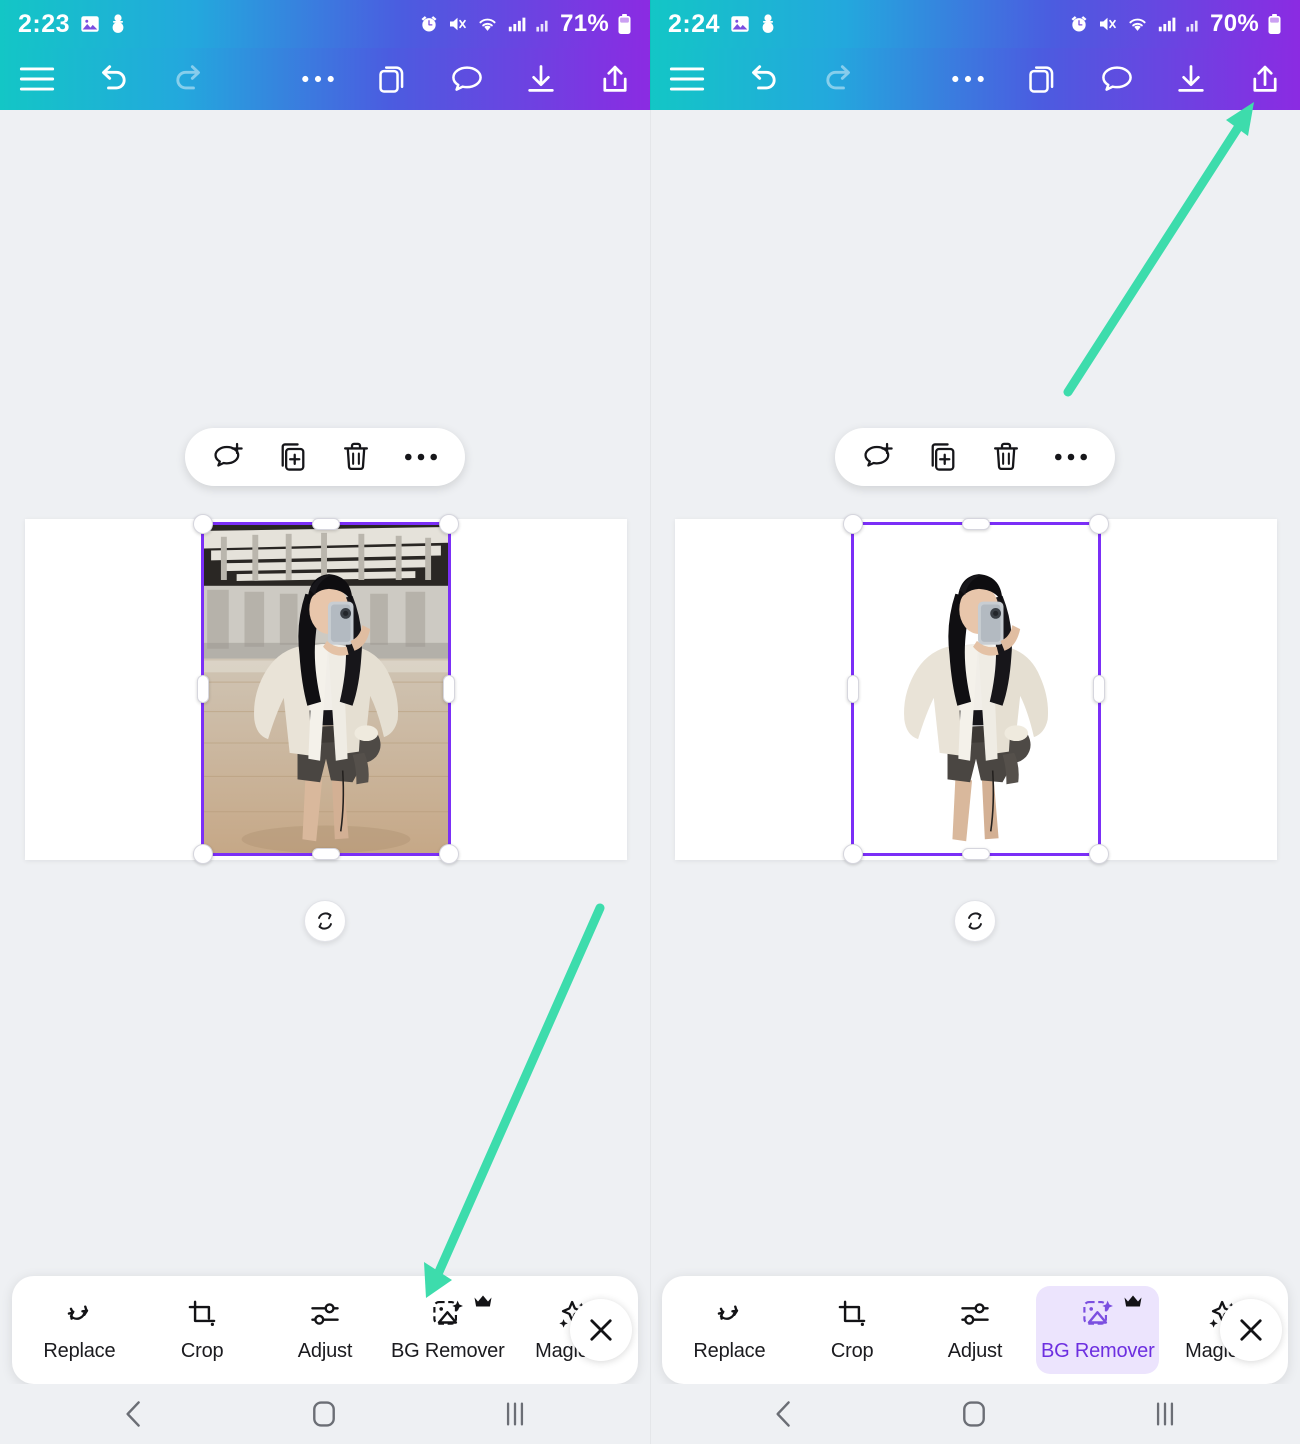 The width and height of the screenshot is (1300, 1444). What do you see at coordinates (729, 1351) in the screenshot?
I see `tool-label: Replace` at bounding box center [729, 1351].